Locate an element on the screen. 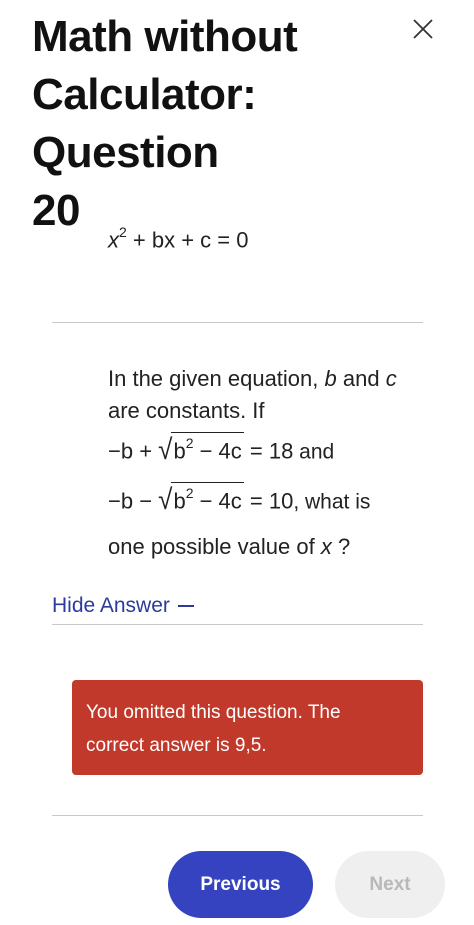 This screenshot has height=925, width=474. question-line2-text: are constants. If is located at coordinates (186, 410).